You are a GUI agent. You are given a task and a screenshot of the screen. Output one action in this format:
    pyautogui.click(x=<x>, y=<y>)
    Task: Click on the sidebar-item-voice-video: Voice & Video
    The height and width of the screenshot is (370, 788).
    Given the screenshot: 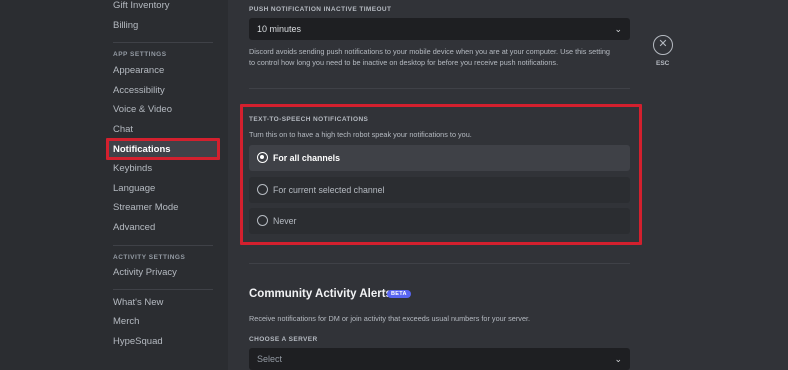 What is the action you would take?
    pyautogui.click(x=163, y=110)
    